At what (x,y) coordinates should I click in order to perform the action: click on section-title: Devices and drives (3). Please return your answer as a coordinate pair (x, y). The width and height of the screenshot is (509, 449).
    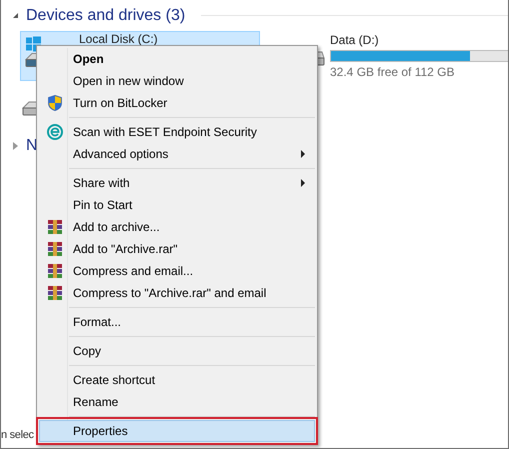
    Looking at the image, I should click on (106, 16).